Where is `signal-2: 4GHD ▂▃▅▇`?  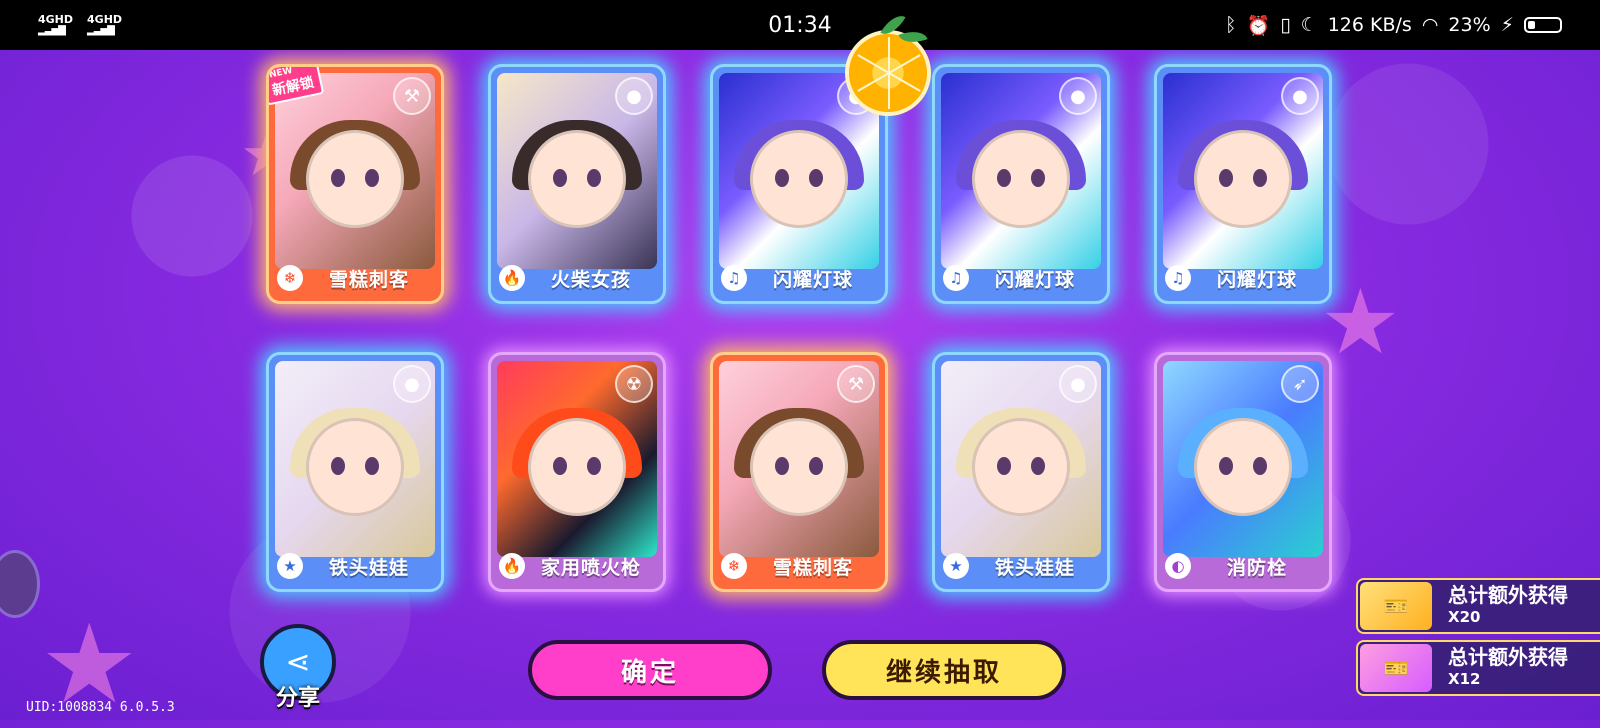
signal-2: 4GHD ▂▃▅▇ is located at coordinates (105, 24).